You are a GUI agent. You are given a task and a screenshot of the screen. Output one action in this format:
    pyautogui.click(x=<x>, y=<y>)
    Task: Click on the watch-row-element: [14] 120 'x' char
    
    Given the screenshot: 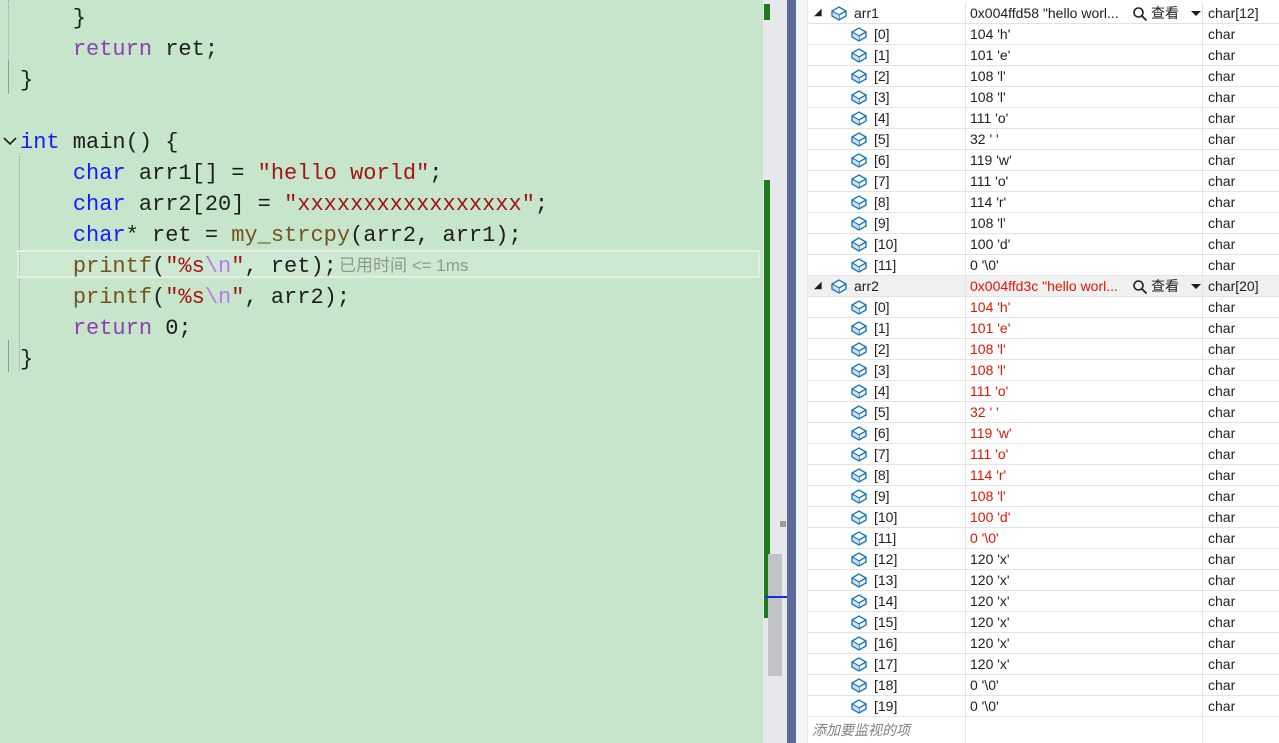 What is the action you would take?
    pyautogui.click(x=1043, y=601)
    